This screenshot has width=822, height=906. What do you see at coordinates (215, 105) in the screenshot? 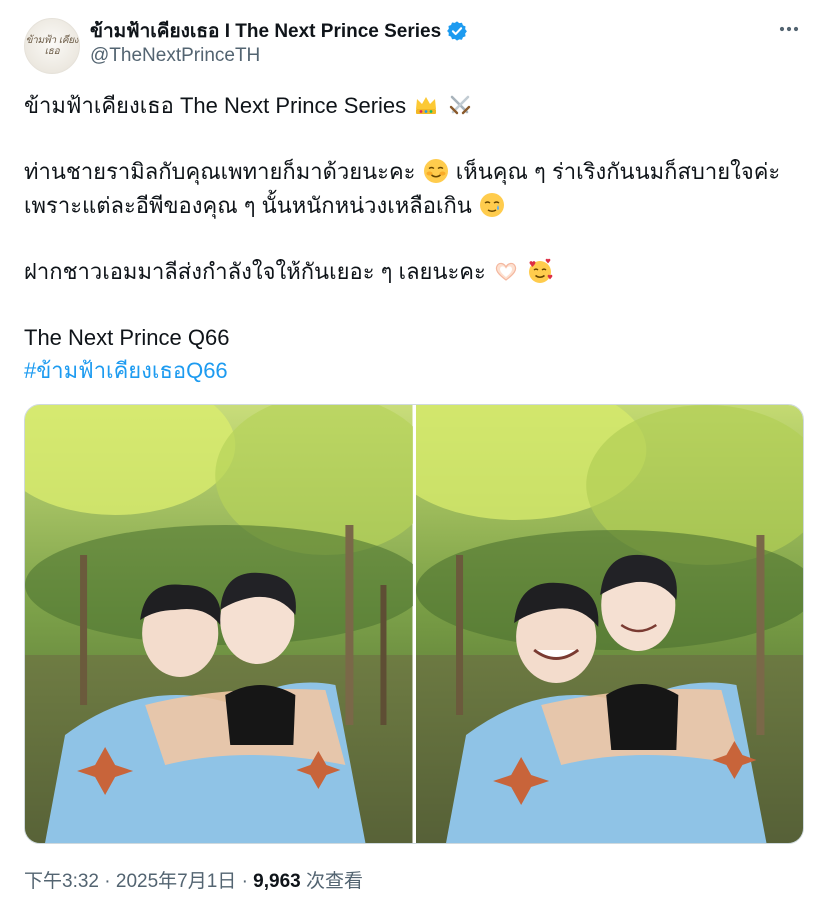
I see `tweet-title: ข้ามฟ้าเคียงเธอ The Next Prince Series` at bounding box center [215, 105].